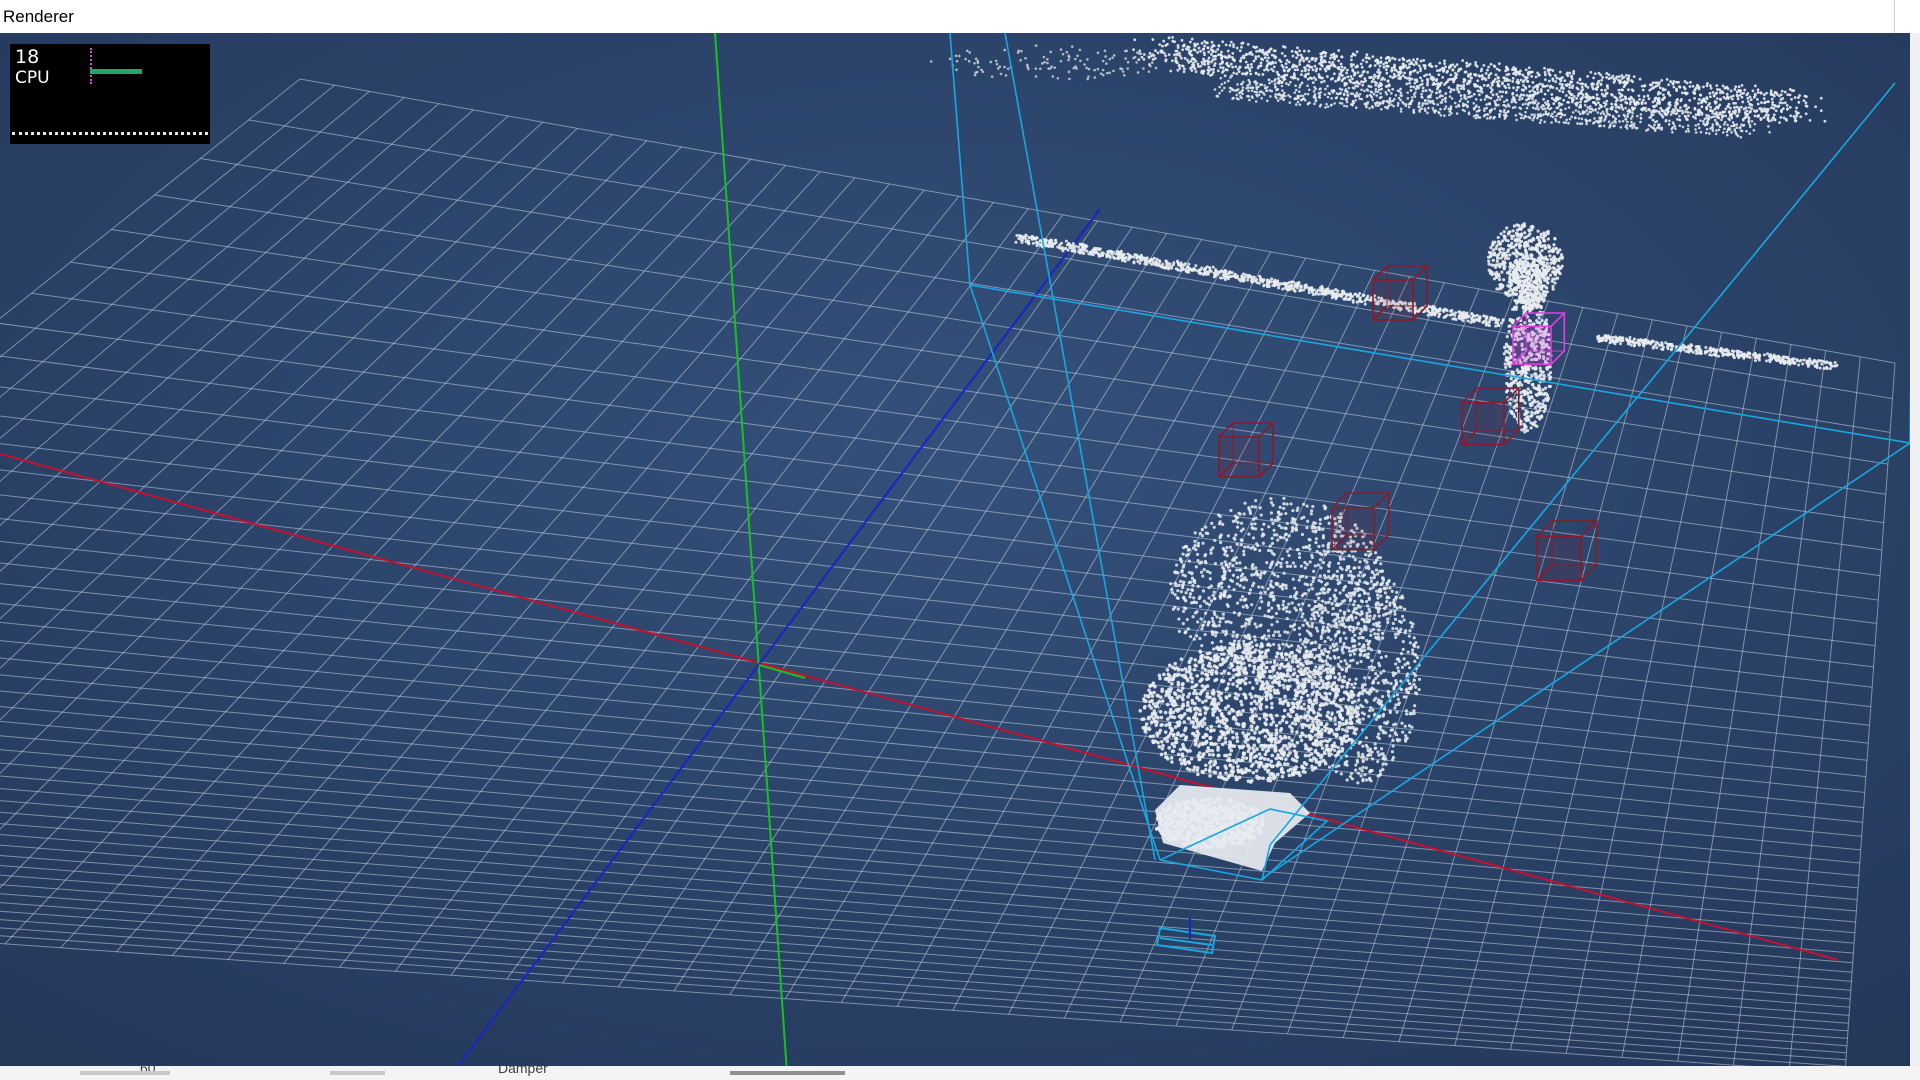 Image resolution: width=1920 pixels, height=1080 pixels. I want to click on bottom-panel-edge: 60 Damper, so click(960, 1073).